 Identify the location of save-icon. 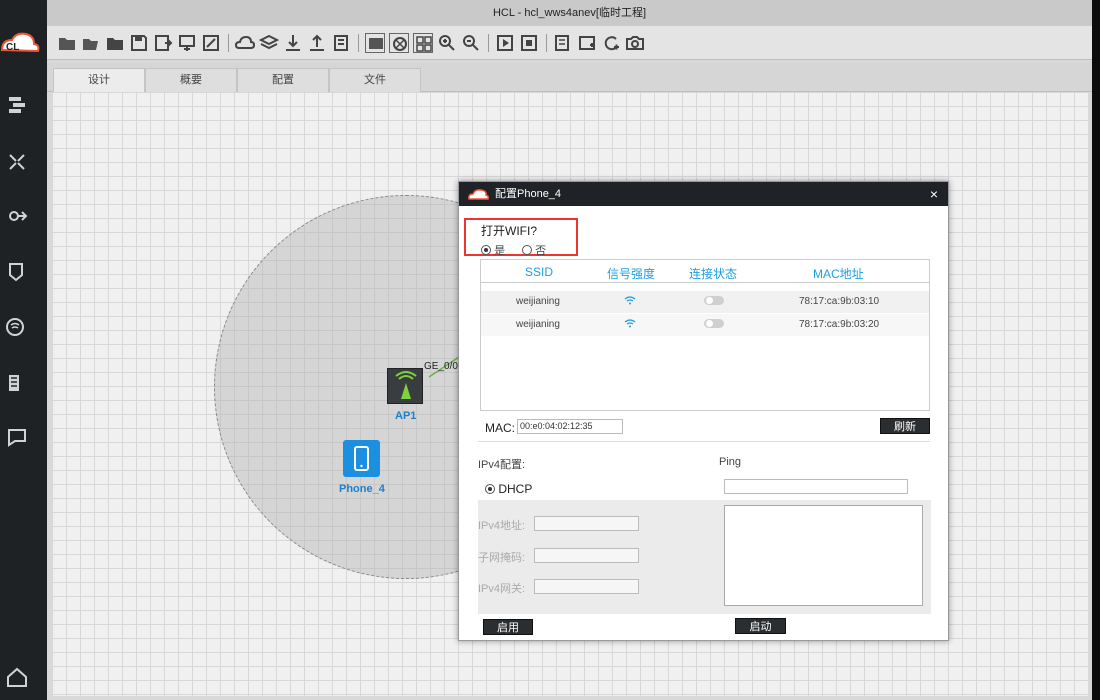
(139, 43).